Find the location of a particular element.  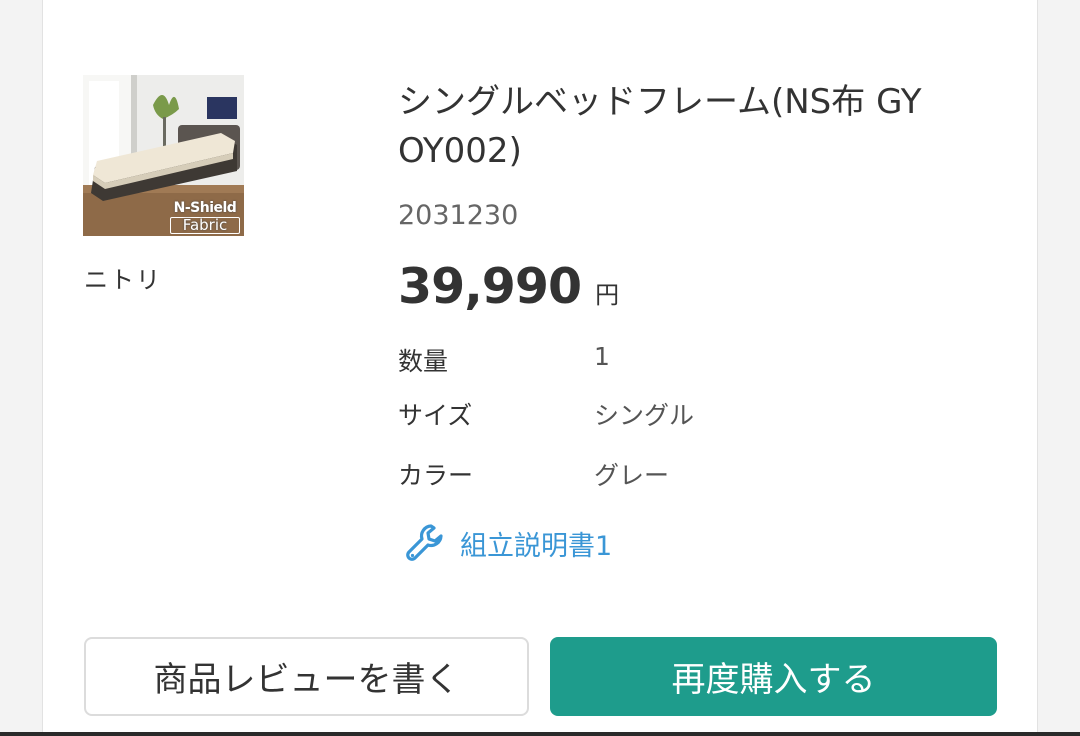

manual-link-label: 組立説明書1 is located at coordinates (536, 543).